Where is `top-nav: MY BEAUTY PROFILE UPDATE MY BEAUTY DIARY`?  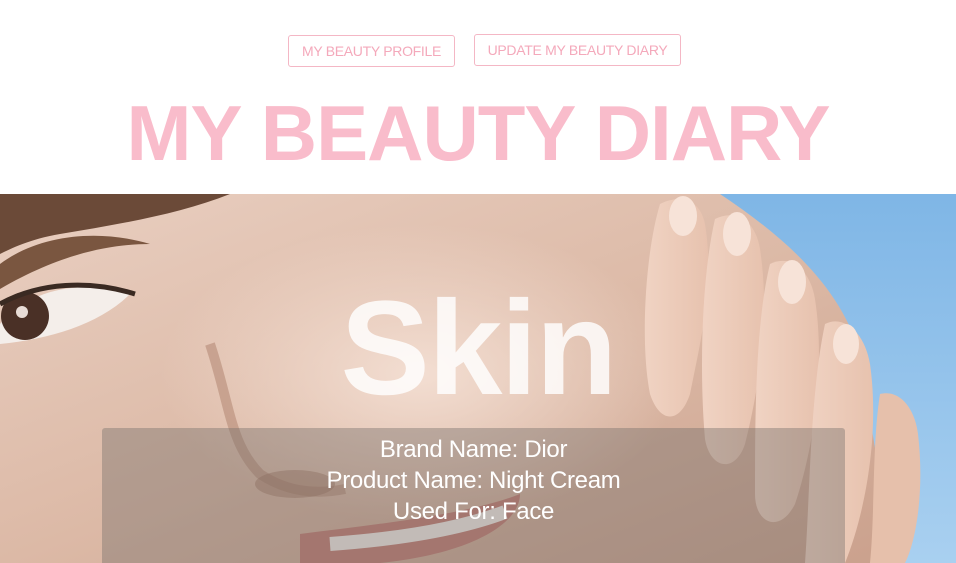 top-nav: MY BEAUTY PROFILE UPDATE MY BEAUTY DIARY is located at coordinates (478, 52).